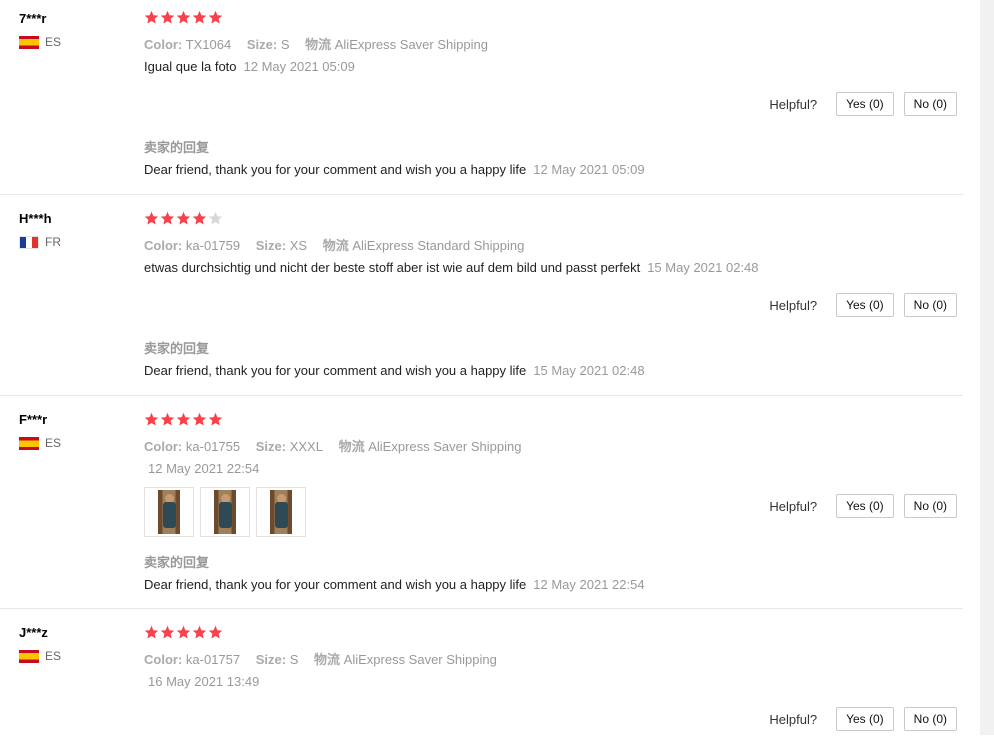 The image size is (994, 749). Describe the element at coordinates (40, 30) in the screenshot. I see `reviewer-info: 7***r ES` at that location.